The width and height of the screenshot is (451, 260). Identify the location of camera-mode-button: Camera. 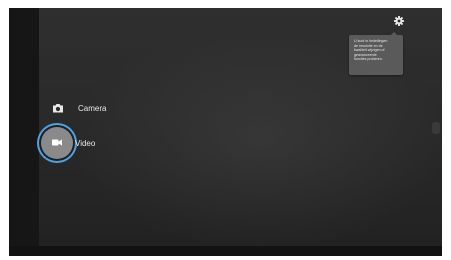
(78, 108).